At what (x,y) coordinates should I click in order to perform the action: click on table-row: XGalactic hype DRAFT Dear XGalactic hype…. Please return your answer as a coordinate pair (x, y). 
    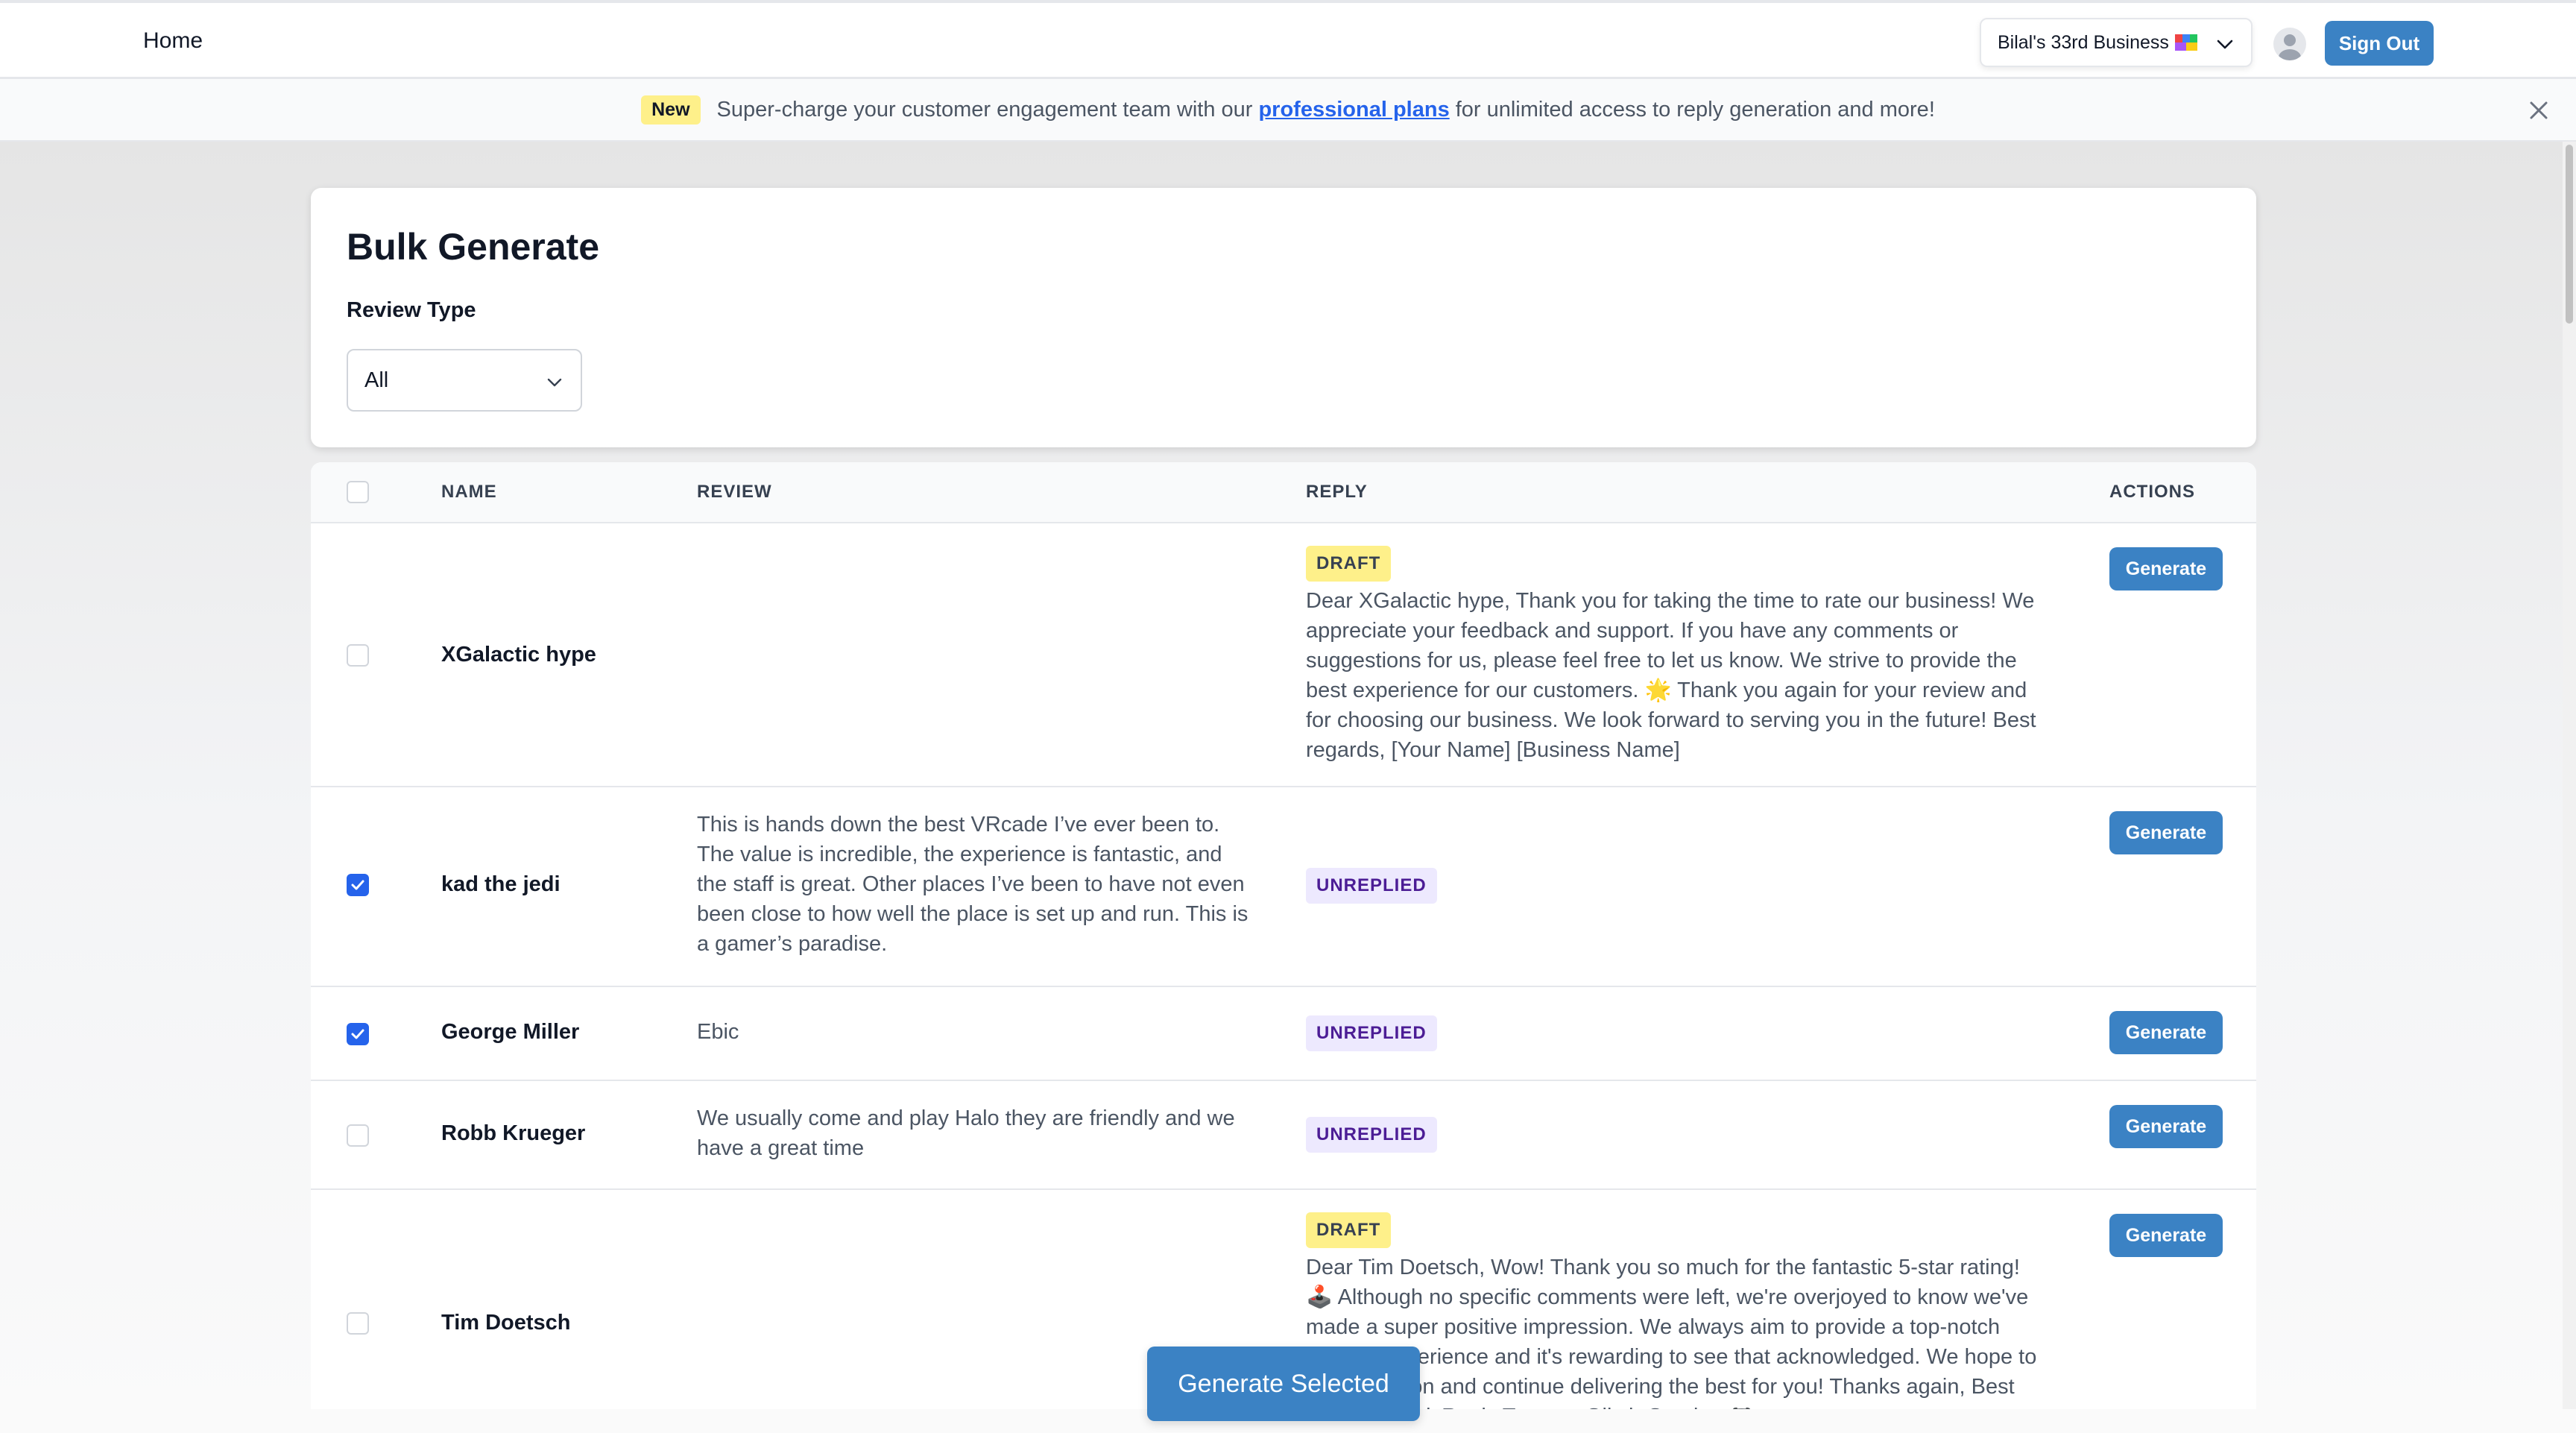
    Looking at the image, I should click on (1283, 654).